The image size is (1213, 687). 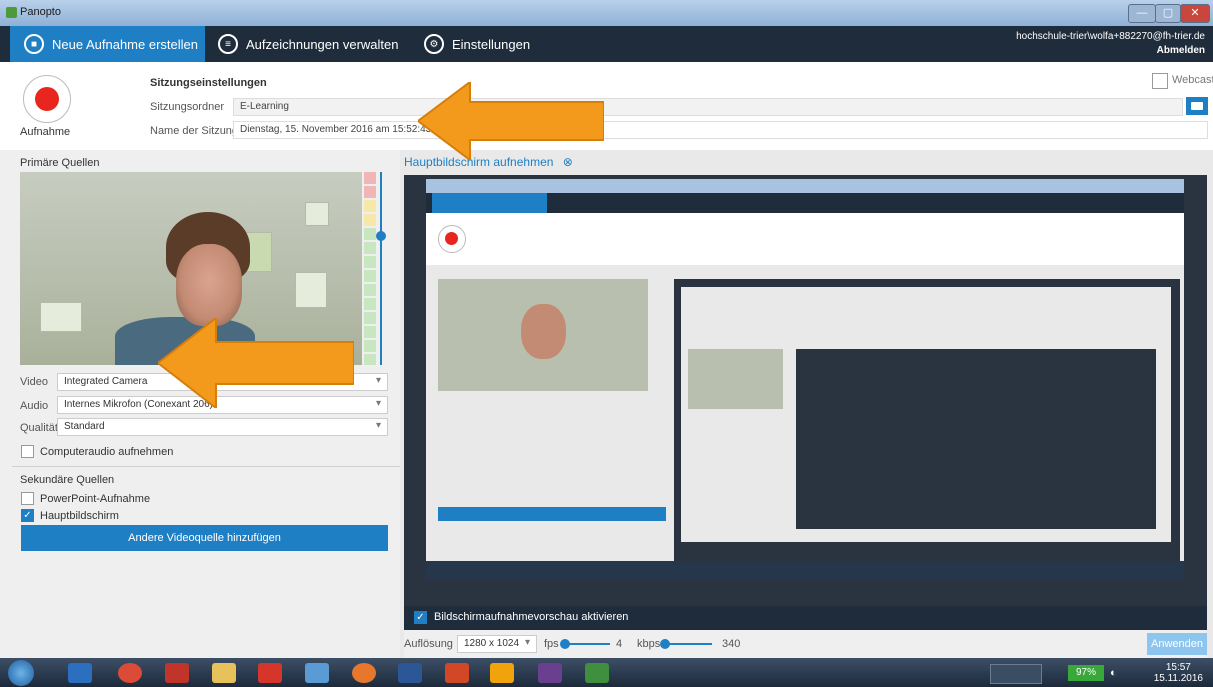 What do you see at coordinates (457, 673) in the screenshot?
I see `powerpoint-icon` at bounding box center [457, 673].